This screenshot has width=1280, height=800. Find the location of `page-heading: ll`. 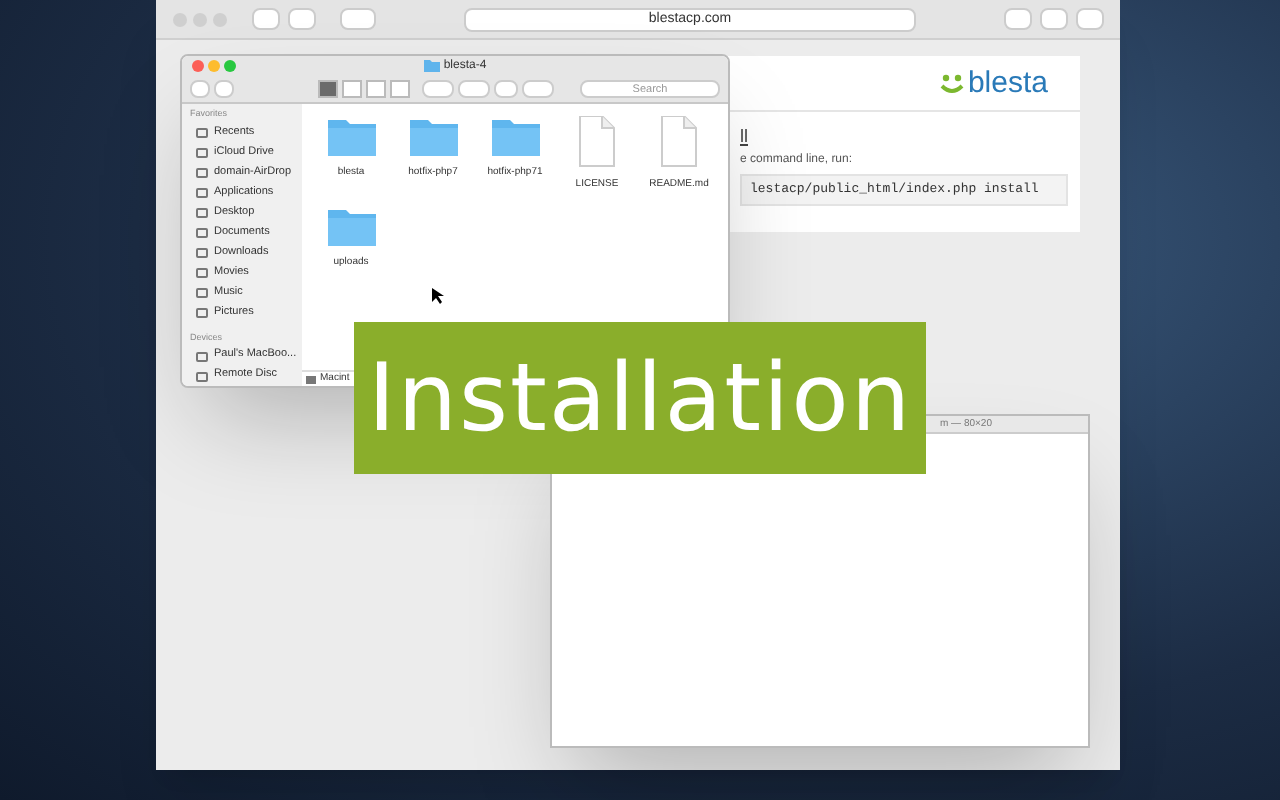

page-heading: ll is located at coordinates (745, 137).